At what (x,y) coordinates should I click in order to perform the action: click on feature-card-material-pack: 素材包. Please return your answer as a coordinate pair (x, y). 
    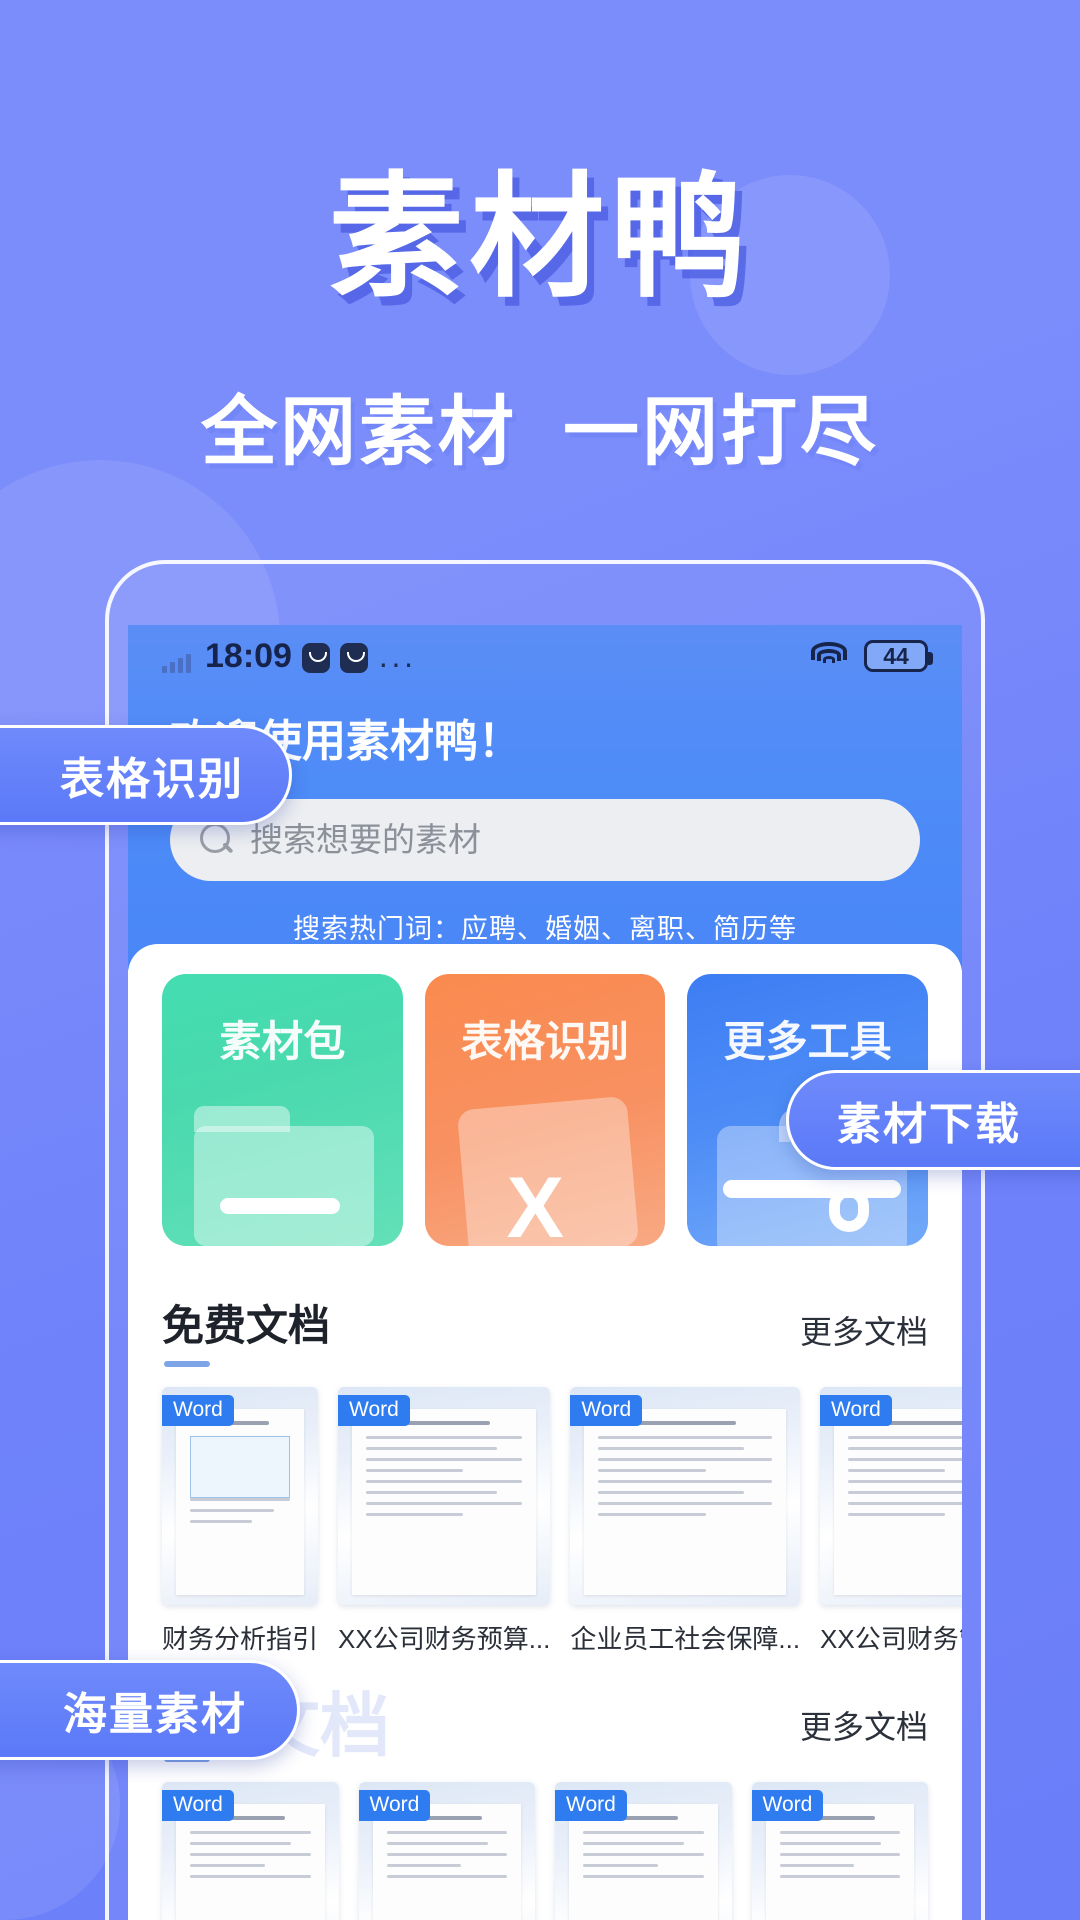
    Looking at the image, I should click on (282, 1110).